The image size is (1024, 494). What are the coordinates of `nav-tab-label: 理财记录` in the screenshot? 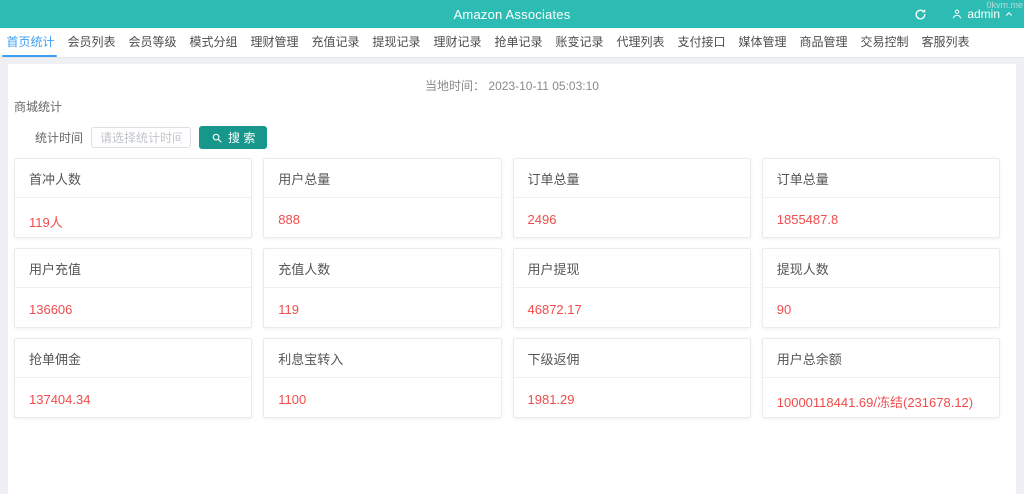 It's located at (457, 42).